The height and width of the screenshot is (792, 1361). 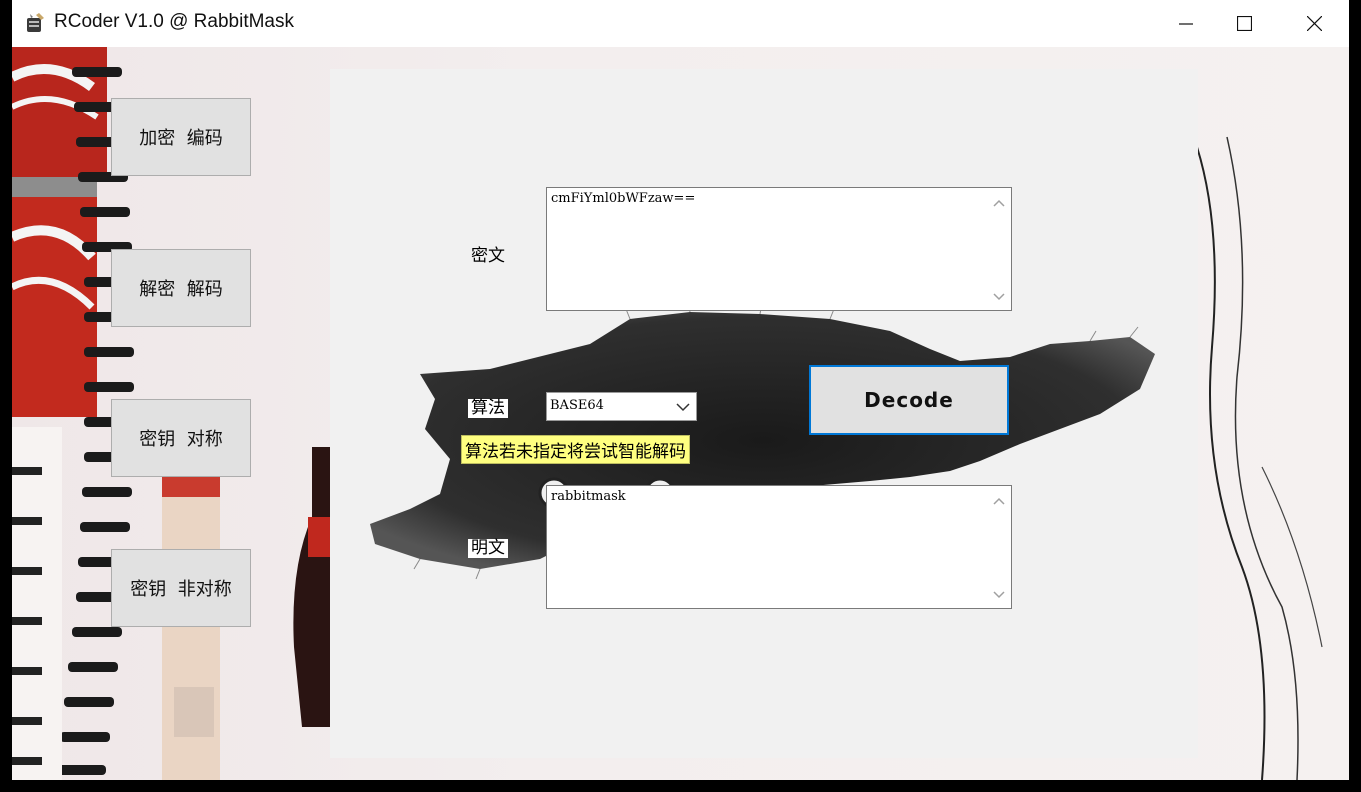 I want to click on sidebar-item-decrypt-decode: 解密 解码, so click(x=181, y=288).